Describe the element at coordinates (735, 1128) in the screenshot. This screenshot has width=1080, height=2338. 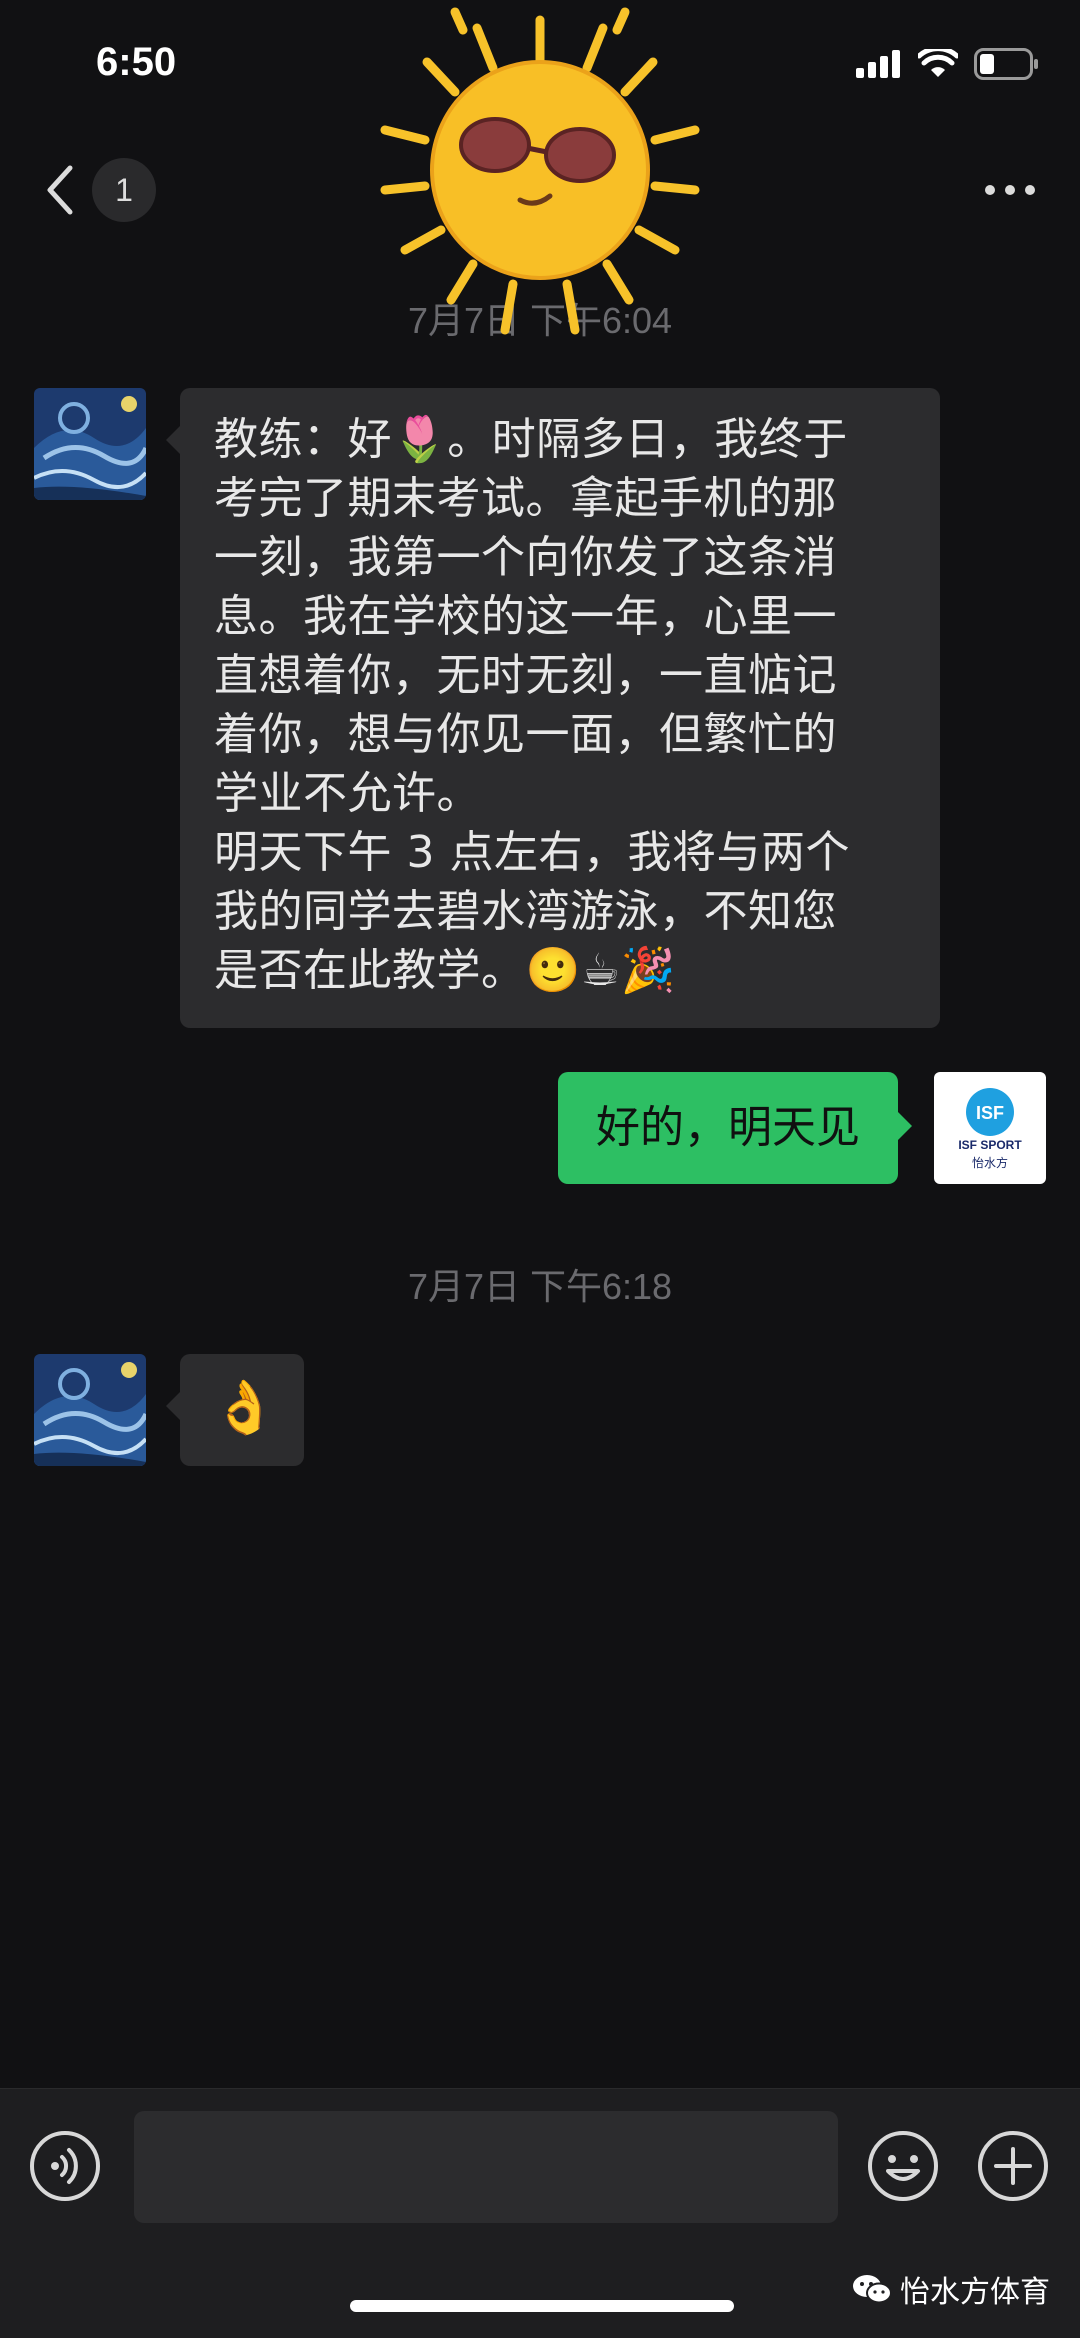
I see `outgoing-message-bubble: 好的，明天见` at that location.